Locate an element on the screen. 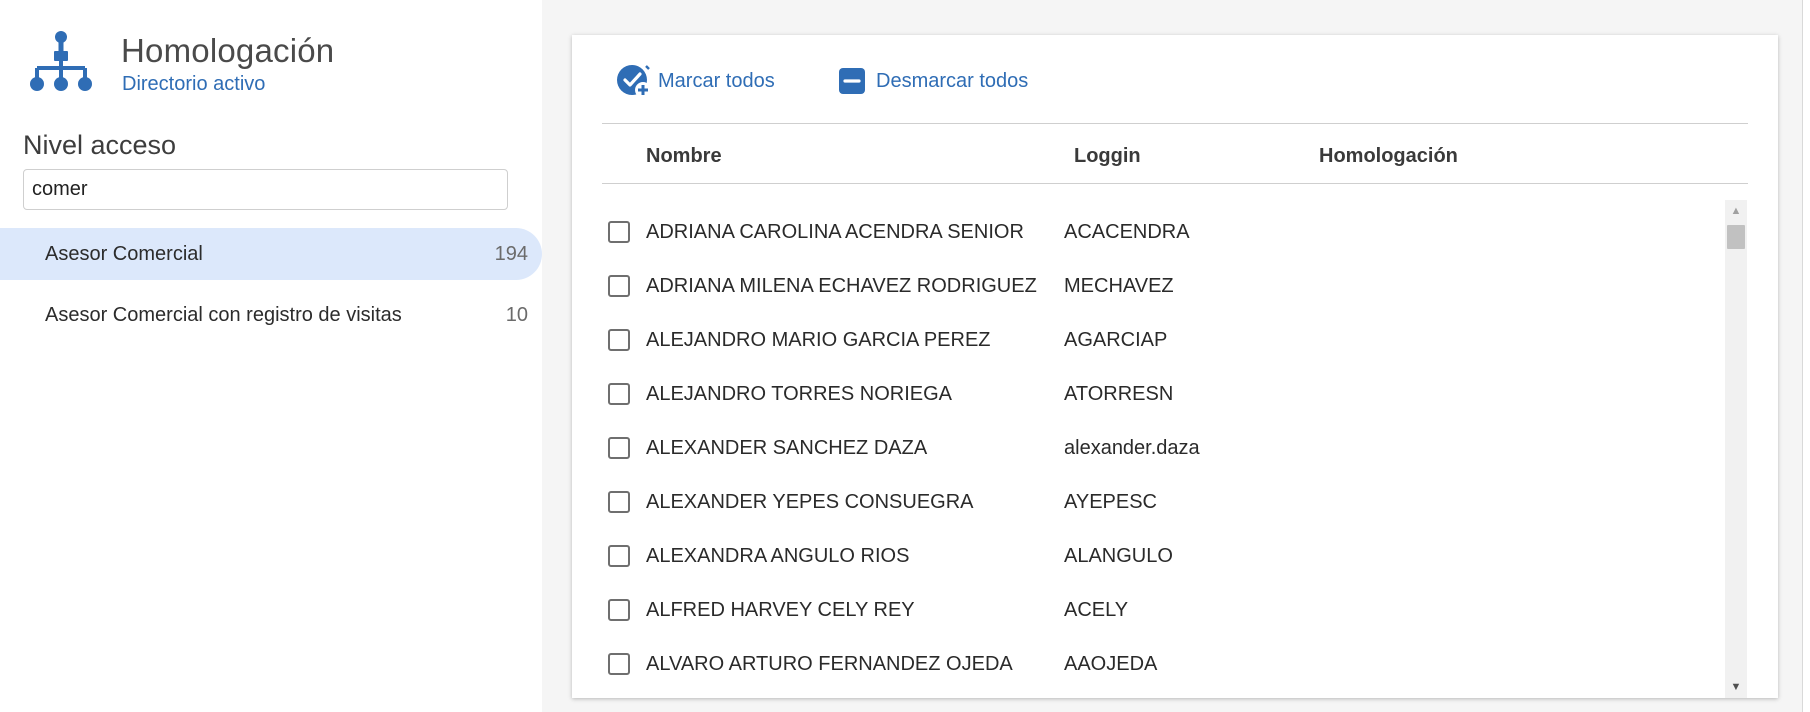  table-row: ALEXANDER YEPES CONSUEGRA AYEPESC is located at coordinates (1162, 502).